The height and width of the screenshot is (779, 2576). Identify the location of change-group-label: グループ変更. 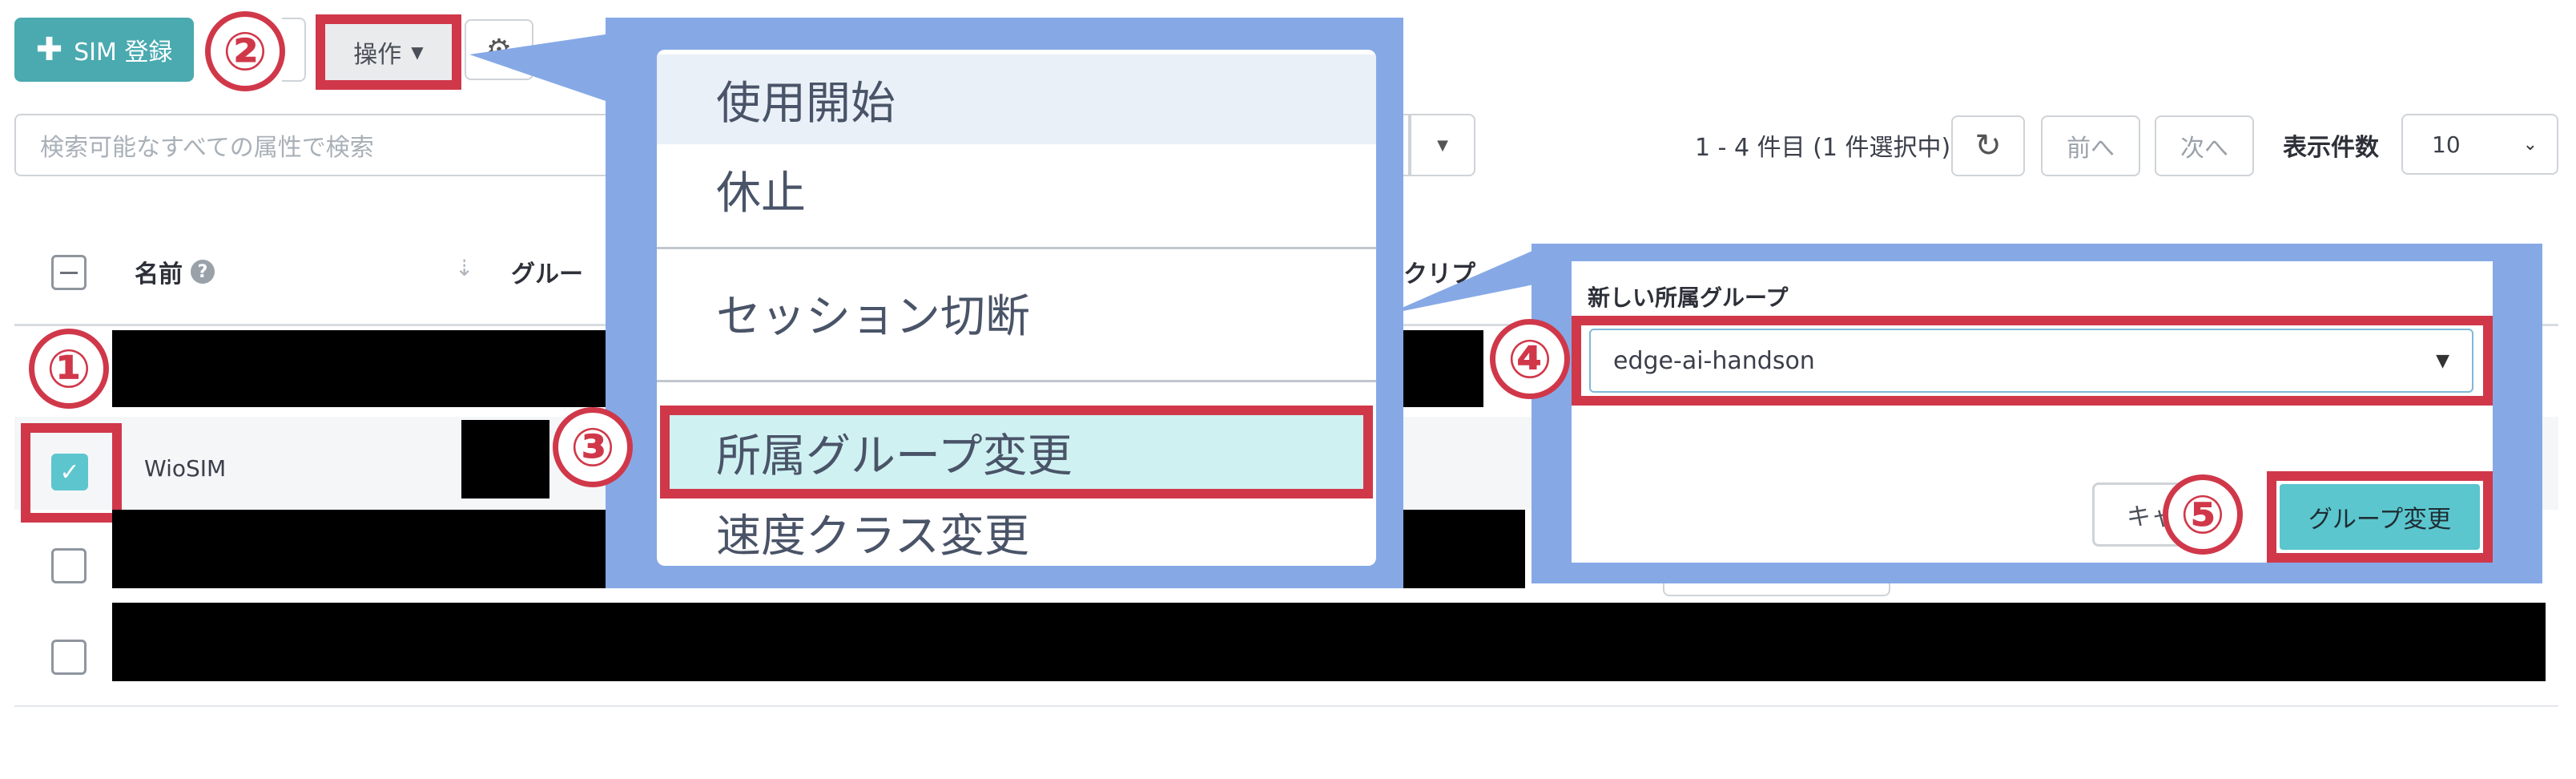
(2380, 520).